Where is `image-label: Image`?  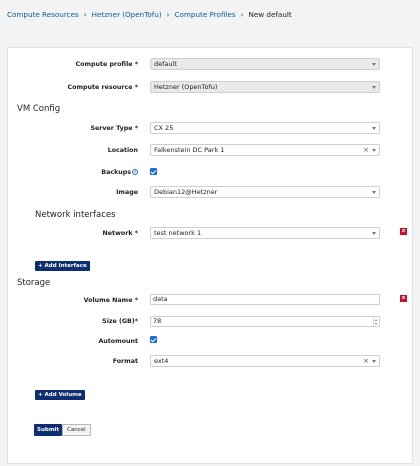
image-label: Image is located at coordinates (127, 192).